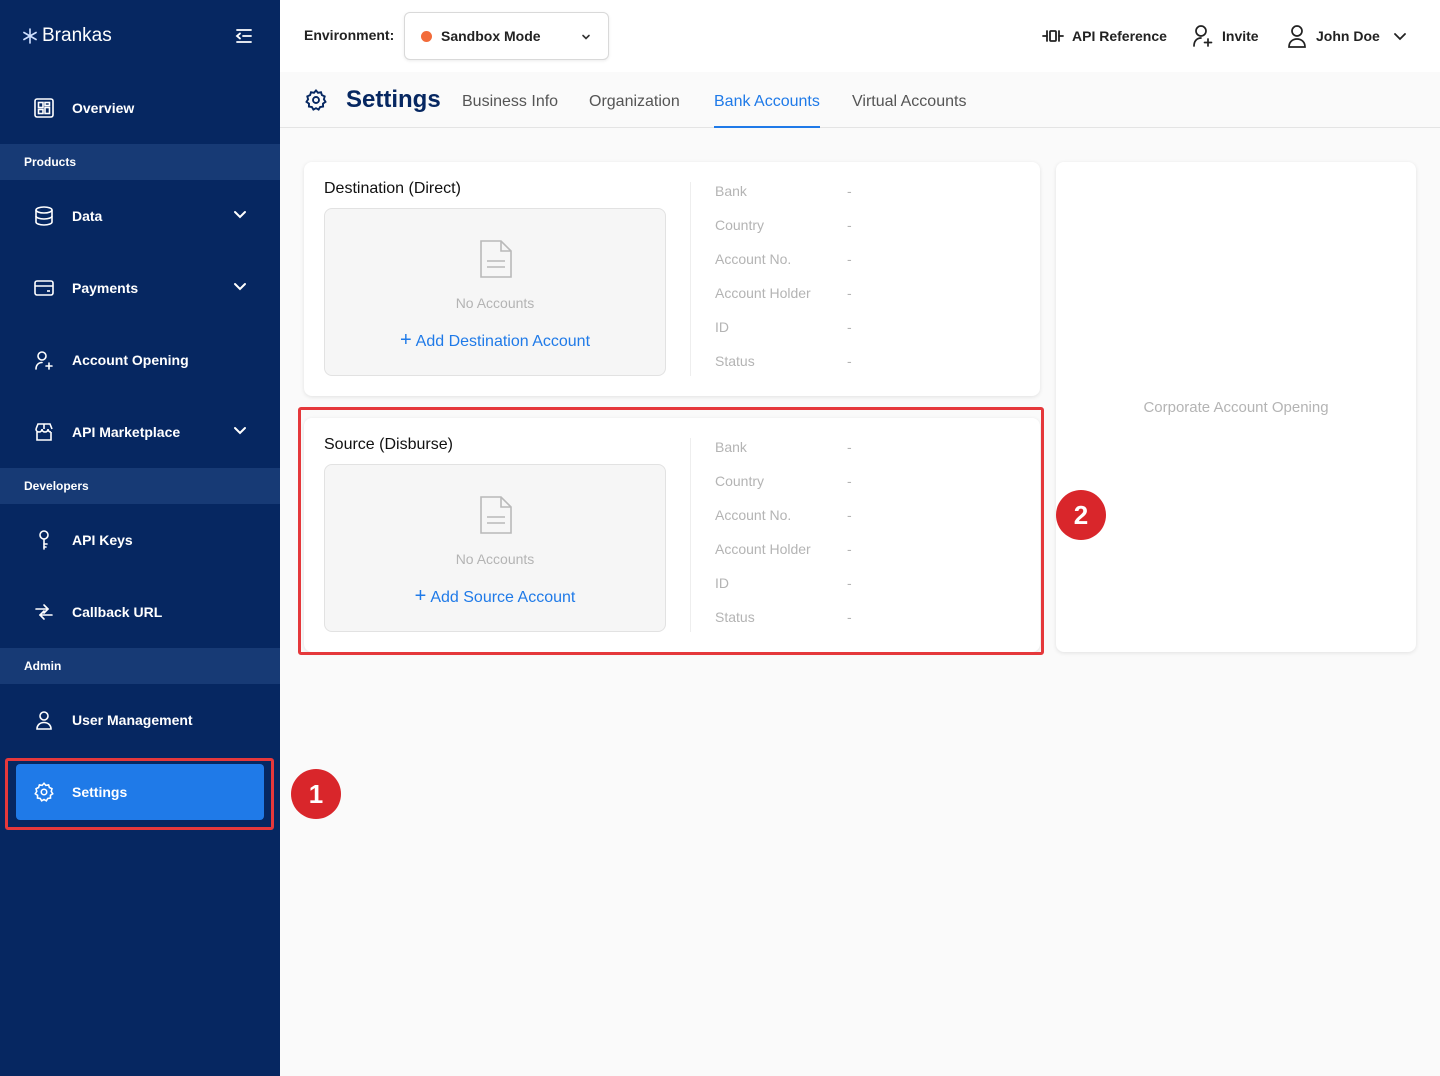 Image resolution: width=1440 pixels, height=1076 pixels. What do you see at coordinates (1081, 515) in the screenshot?
I see `step-badge-2: 2` at bounding box center [1081, 515].